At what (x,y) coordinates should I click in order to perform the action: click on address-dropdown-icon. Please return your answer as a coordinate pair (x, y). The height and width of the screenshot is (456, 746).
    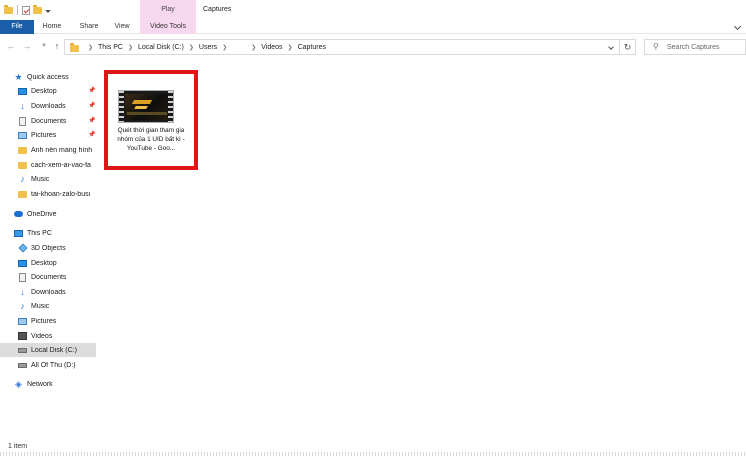
    Looking at the image, I should click on (611, 47).